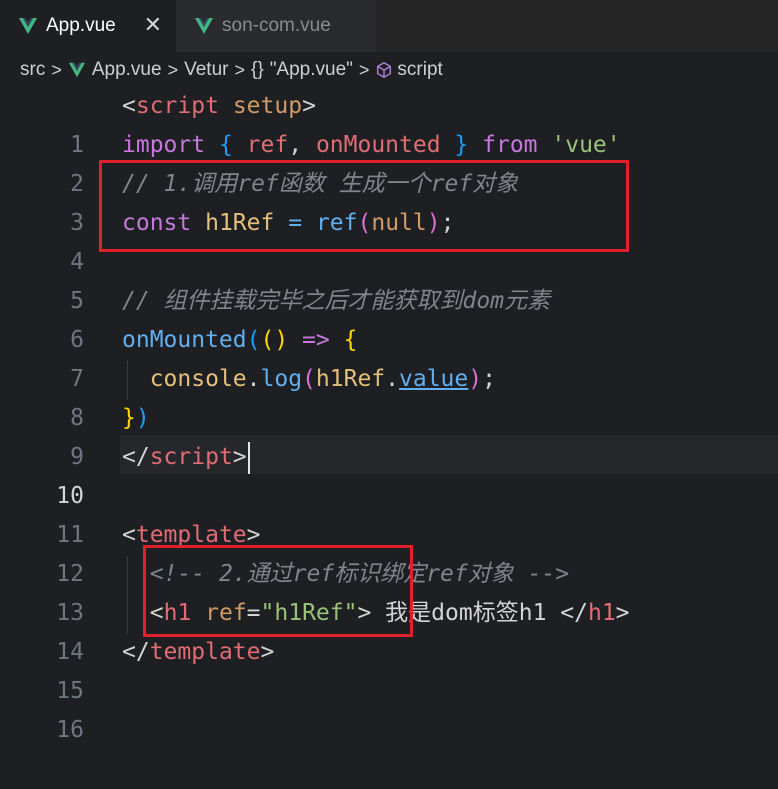 Image resolution: width=778 pixels, height=789 pixels. What do you see at coordinates (311, 69) in the screenshot?
I see `breadcrumb-label: "App.vue"` at bounding box center [311, 69].